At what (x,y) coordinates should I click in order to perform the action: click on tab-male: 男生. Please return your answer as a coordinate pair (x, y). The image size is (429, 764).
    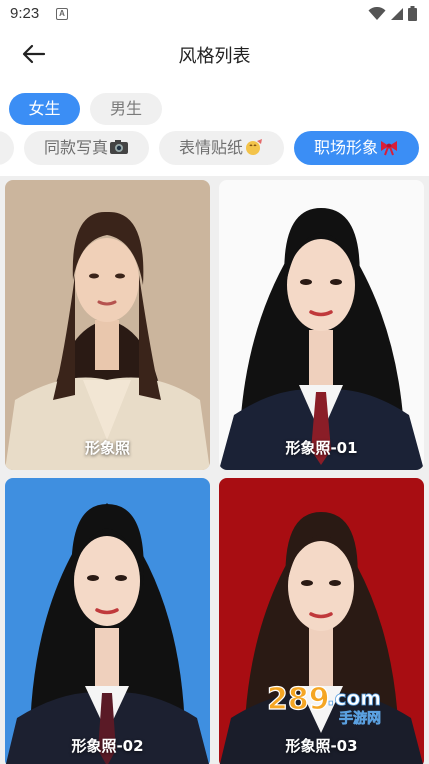
    Looking at the image, I should click on (126, 109).